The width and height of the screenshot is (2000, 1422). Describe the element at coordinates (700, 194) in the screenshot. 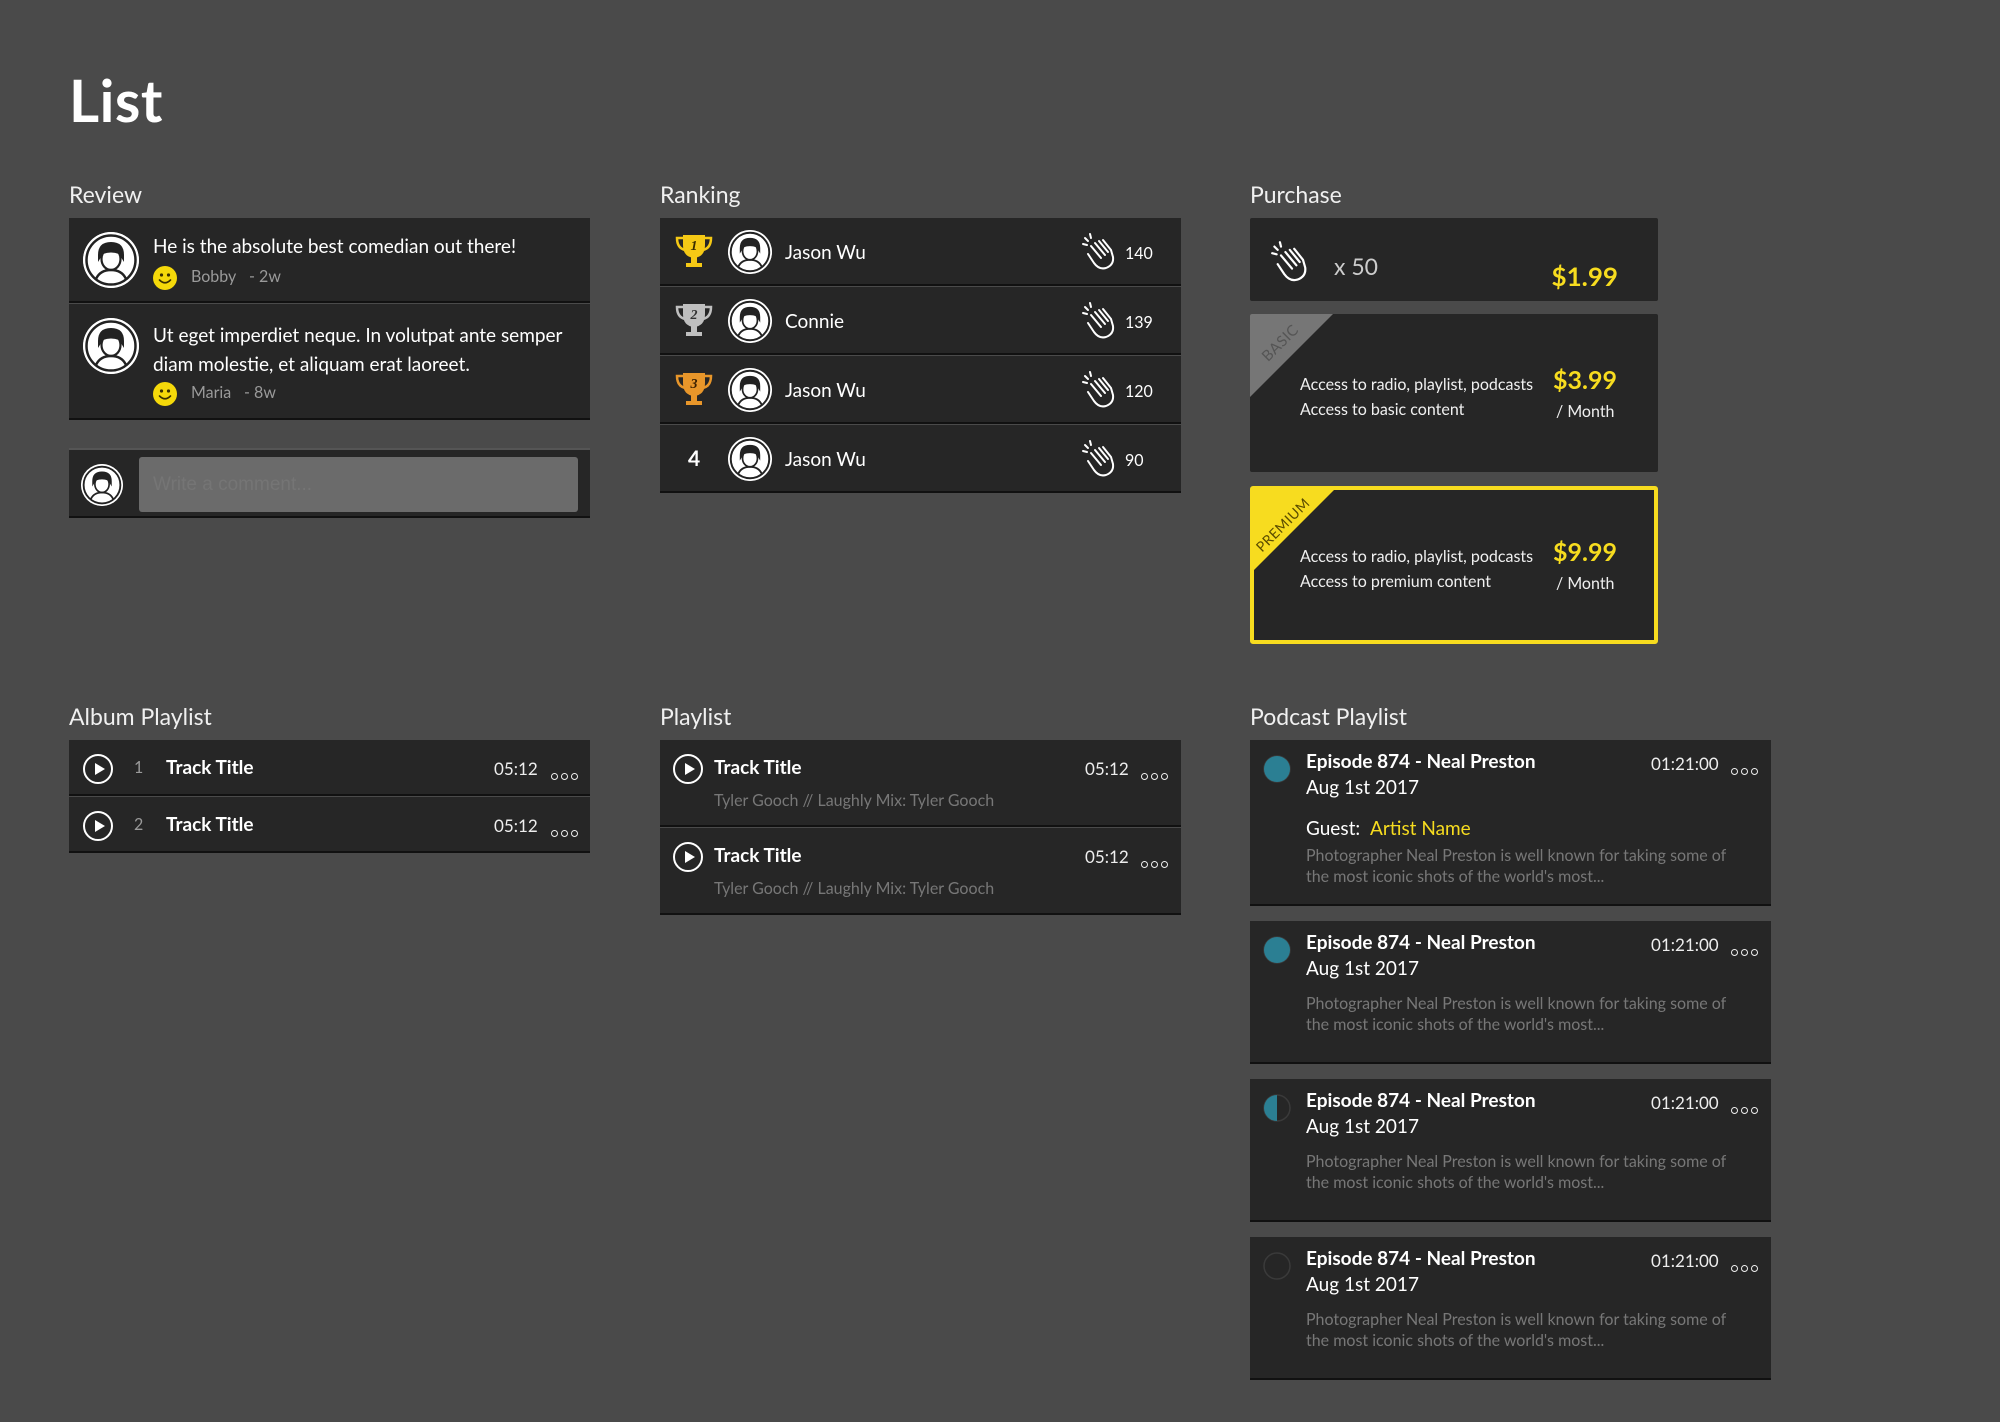

I see `ranking-section-title: Ranking` at that location.